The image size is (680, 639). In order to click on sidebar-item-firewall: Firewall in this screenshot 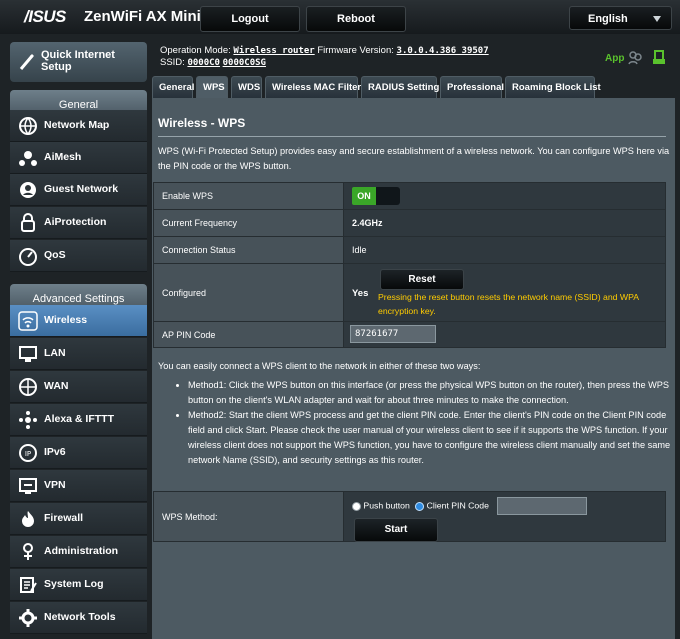, I will do `click(78, 519)`.